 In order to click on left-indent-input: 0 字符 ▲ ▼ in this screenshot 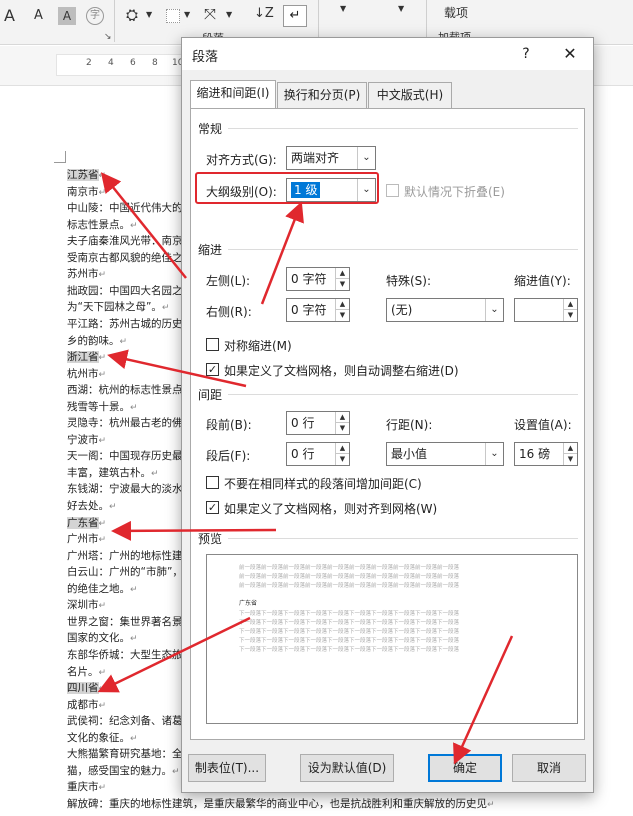, I will do `click(318, 279)`.